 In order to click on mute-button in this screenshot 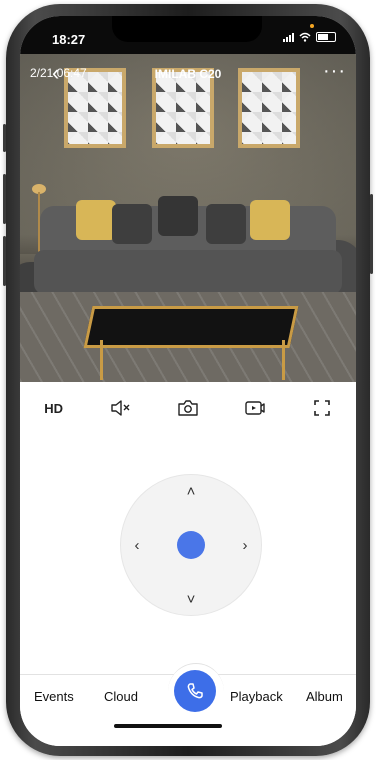, I will do `click(121, 408)`.